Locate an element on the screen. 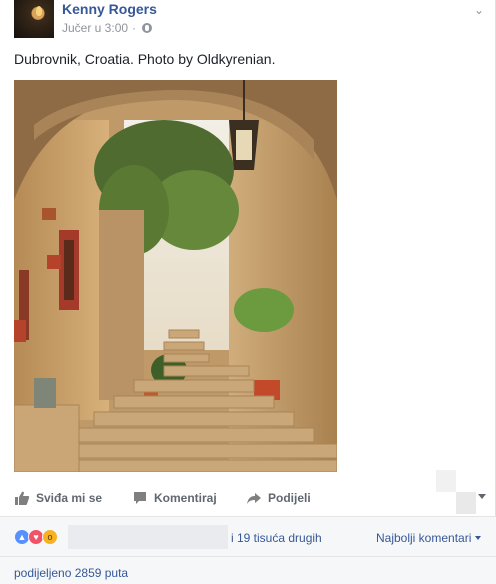  post-meta: Jučer u 3:00 · is located at coordinates (107, 28).